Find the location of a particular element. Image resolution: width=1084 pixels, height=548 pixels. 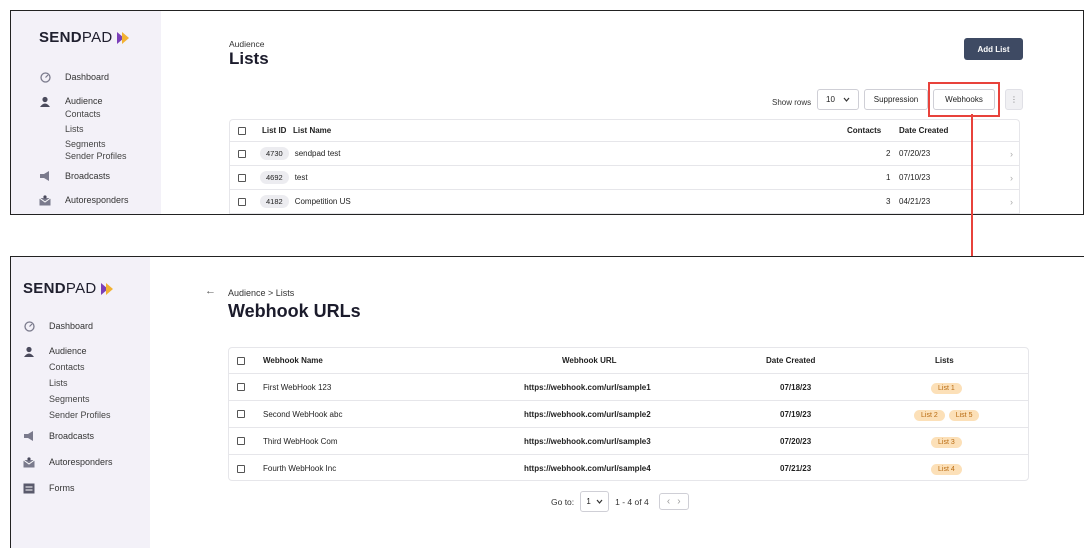

add-list-button: Add List is located at coordinates (993, 49).